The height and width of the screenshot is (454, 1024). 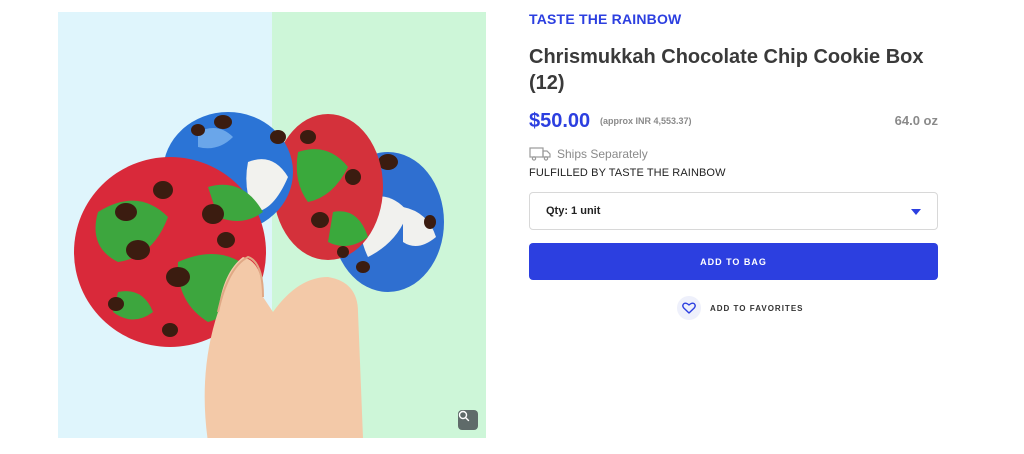 What do you see at coordinates (627, 173) in the screenshot?
I see `fulfilled-by-label: FULFILLED BY TASTE THE RAINBOW` at bounding box center [627, 173].